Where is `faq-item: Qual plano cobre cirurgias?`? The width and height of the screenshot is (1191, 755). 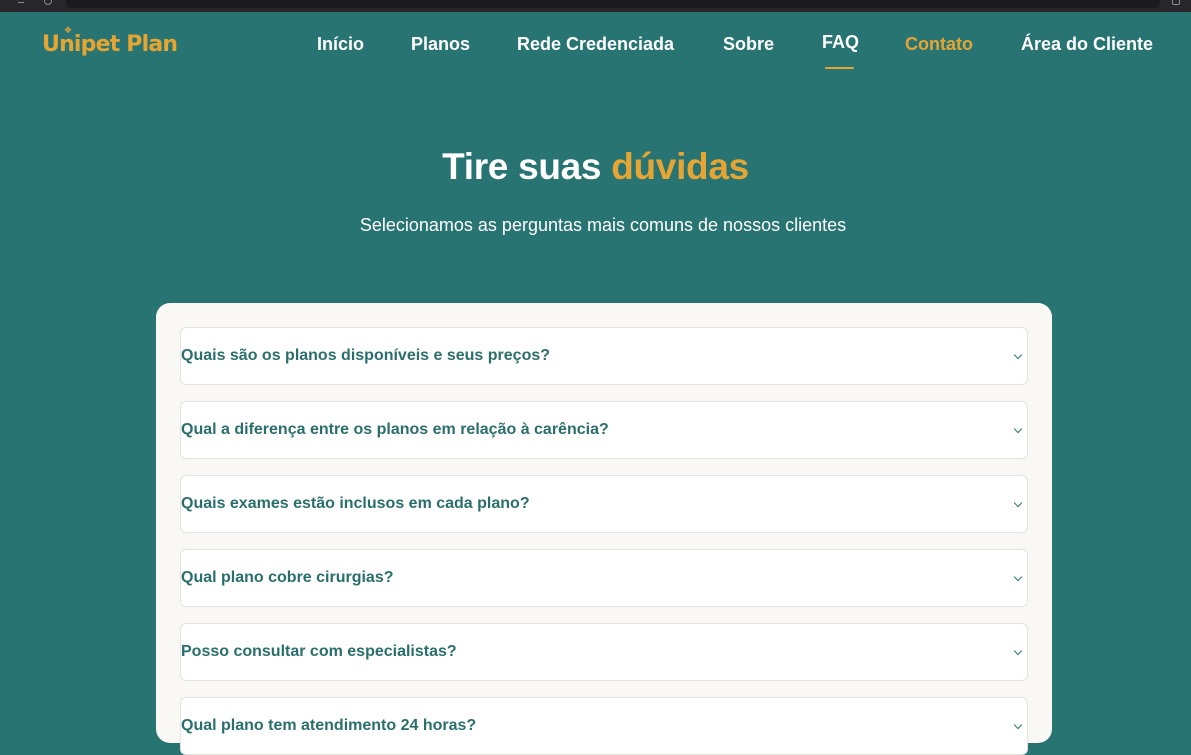
faq-item: Qual plano cobre cirurgias? is located at coordinates (604, 578).